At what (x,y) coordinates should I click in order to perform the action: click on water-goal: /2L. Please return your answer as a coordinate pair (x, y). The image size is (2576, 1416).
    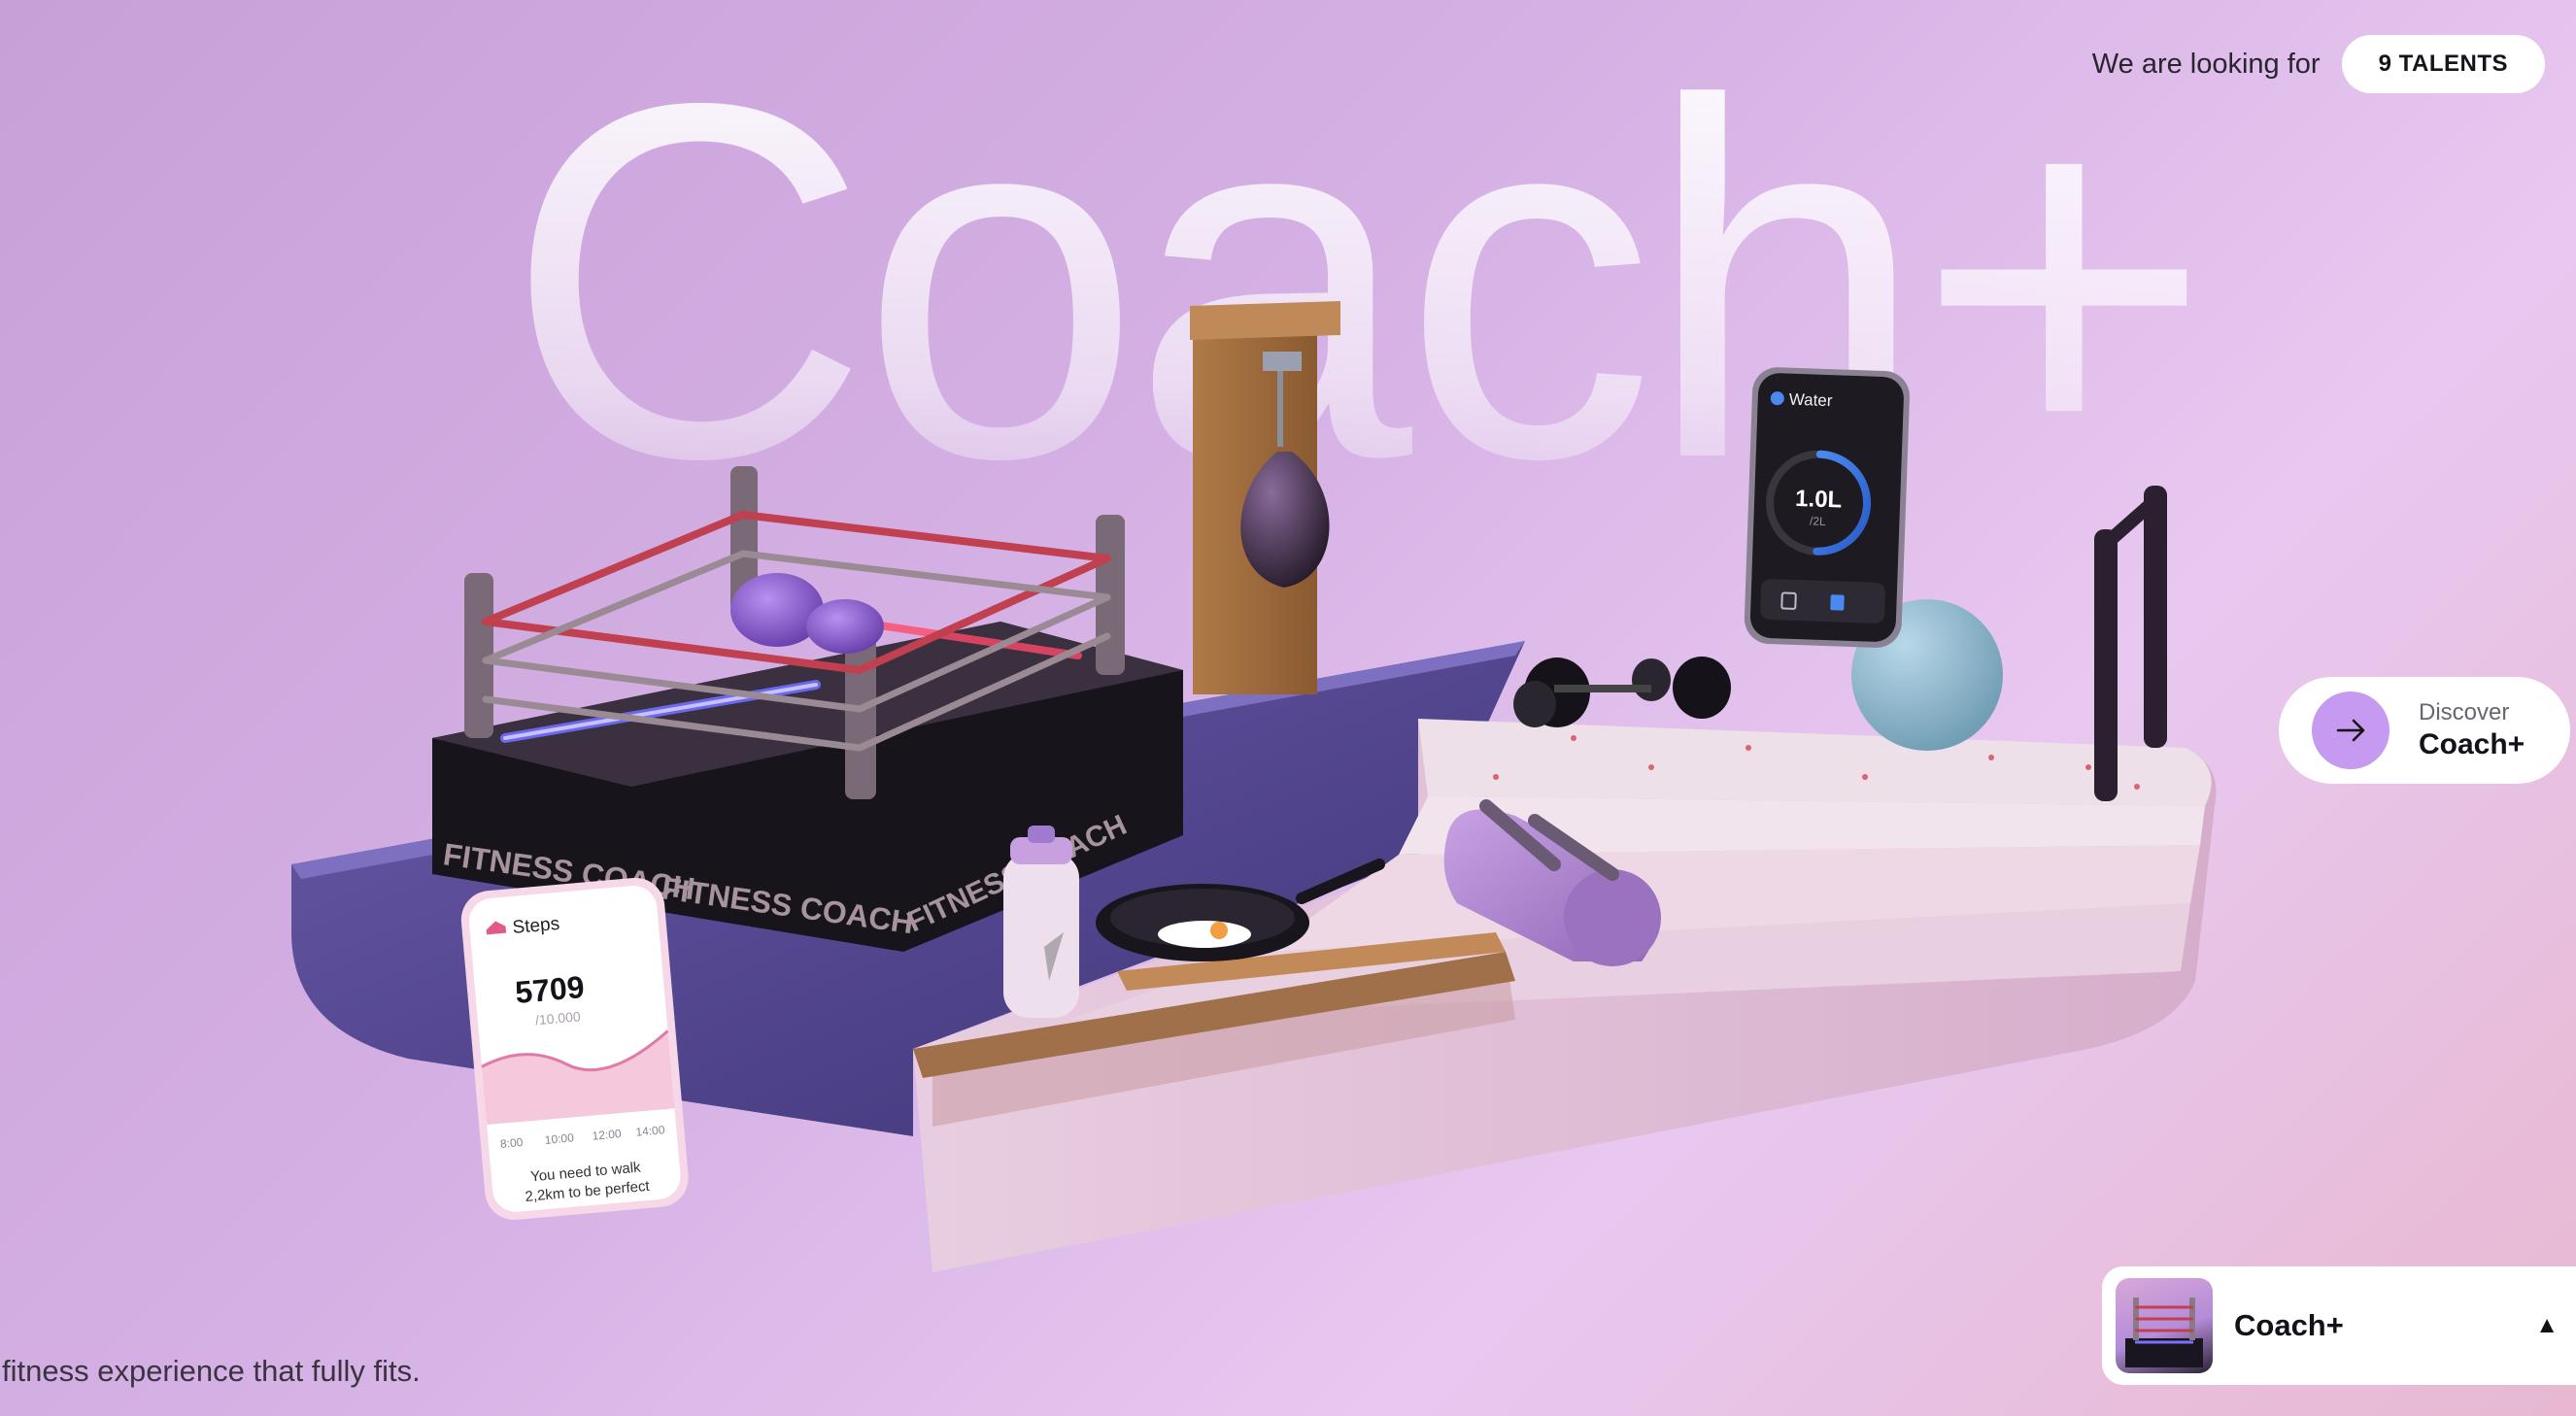
    Looking at the image, I should click on (1818, 521).